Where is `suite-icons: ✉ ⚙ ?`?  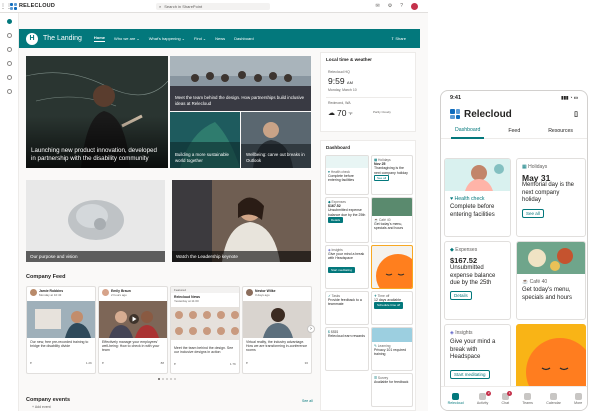 suite-icons: ✉ ⚙ ? is located at coordinates (397, 6).